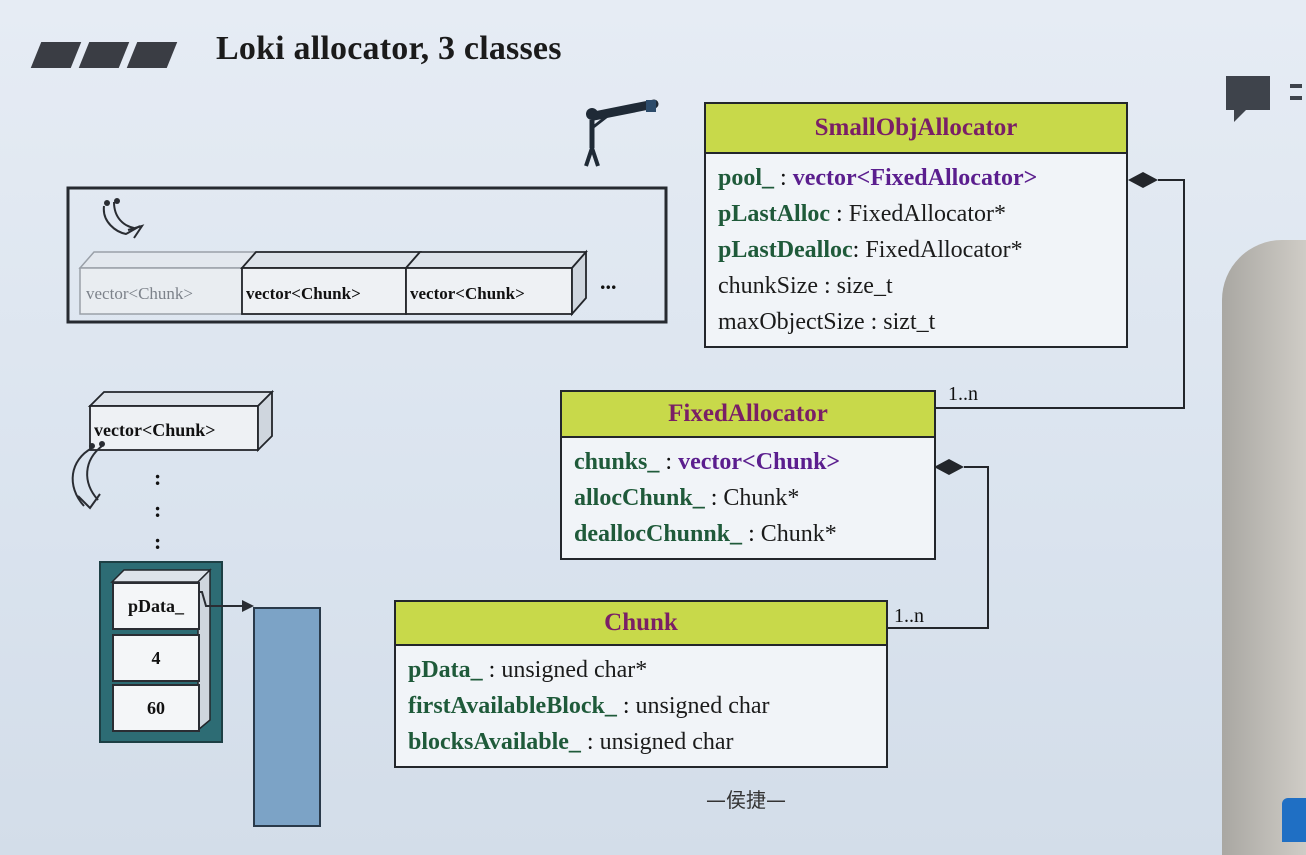 The image size is (1306, 855). What do you see at coordinates (916, 286) in the screenshot?
I see `attribute-chunksize: chunkSize : size_t` at bounding box center [916, 286].